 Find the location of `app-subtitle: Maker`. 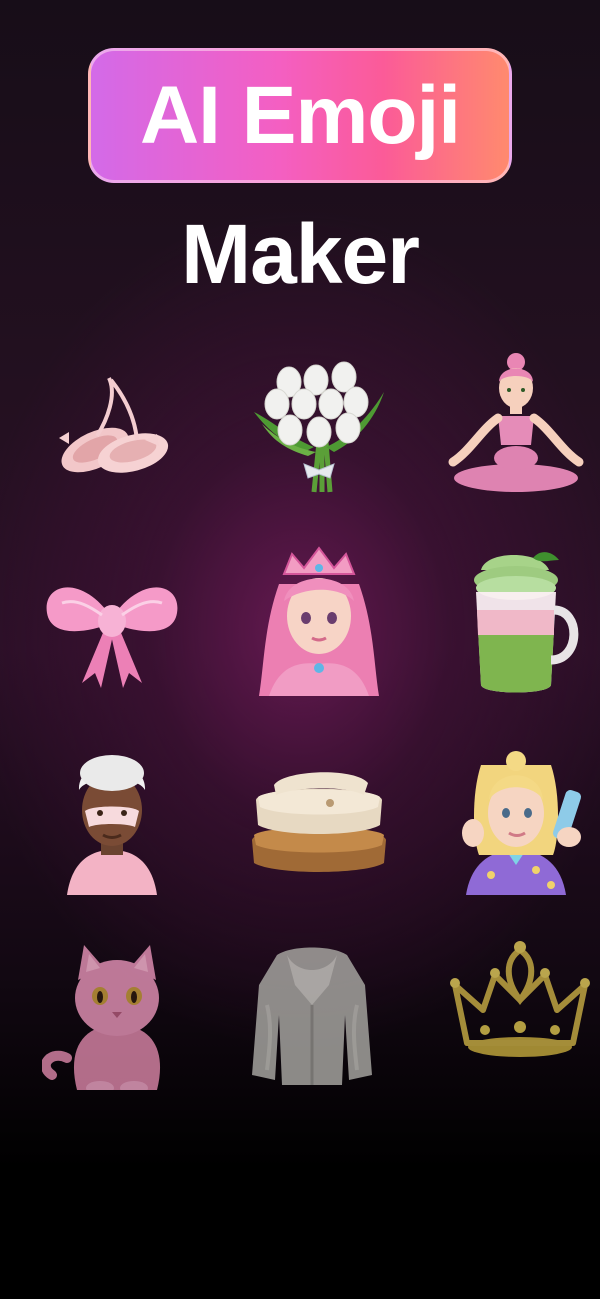

app-subtitle: Maker is located at coordinates (300, 254).